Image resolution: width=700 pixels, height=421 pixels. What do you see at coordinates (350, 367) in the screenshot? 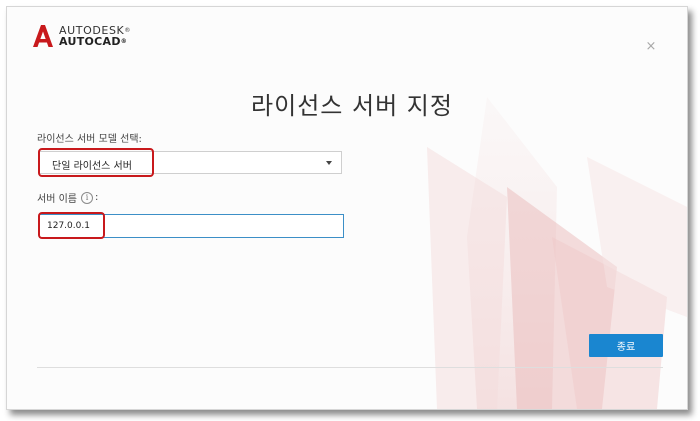
I see `footer-divider` at bounding box center [350, 367].